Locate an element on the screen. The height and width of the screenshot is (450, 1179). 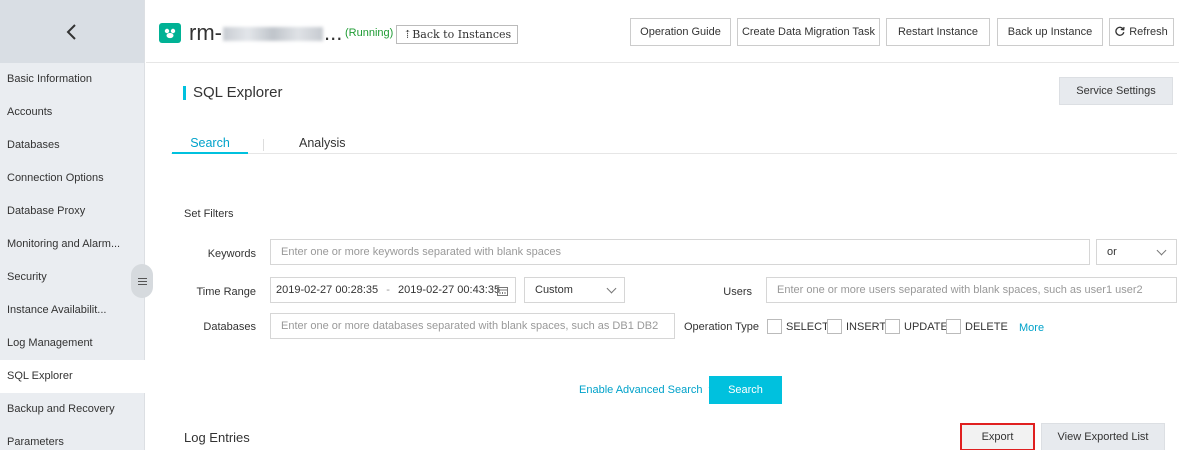
sidebar-item-backup-recovery: Backup and Recovery is located at coordinates (72, 409).